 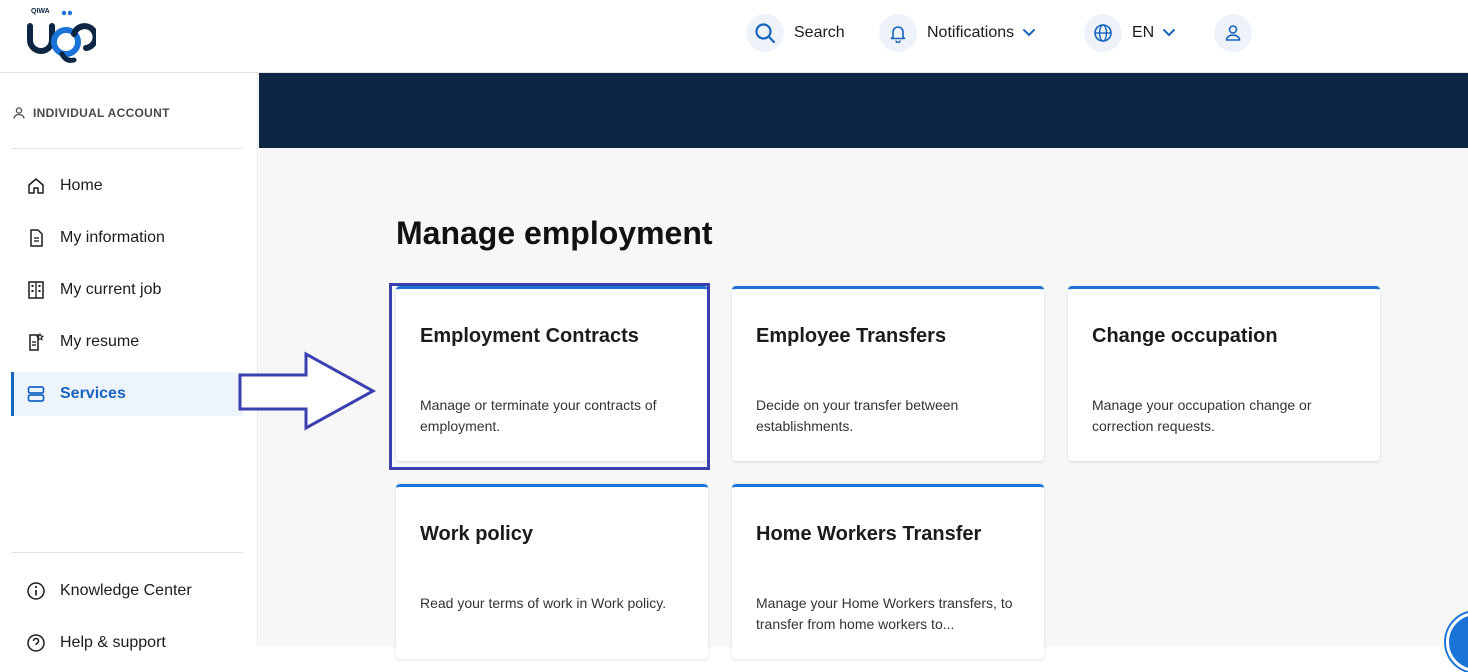 What do you see at coordinates (863, 110) in the screenshot?
I see `page-banner` at bounding box center [863, 110].